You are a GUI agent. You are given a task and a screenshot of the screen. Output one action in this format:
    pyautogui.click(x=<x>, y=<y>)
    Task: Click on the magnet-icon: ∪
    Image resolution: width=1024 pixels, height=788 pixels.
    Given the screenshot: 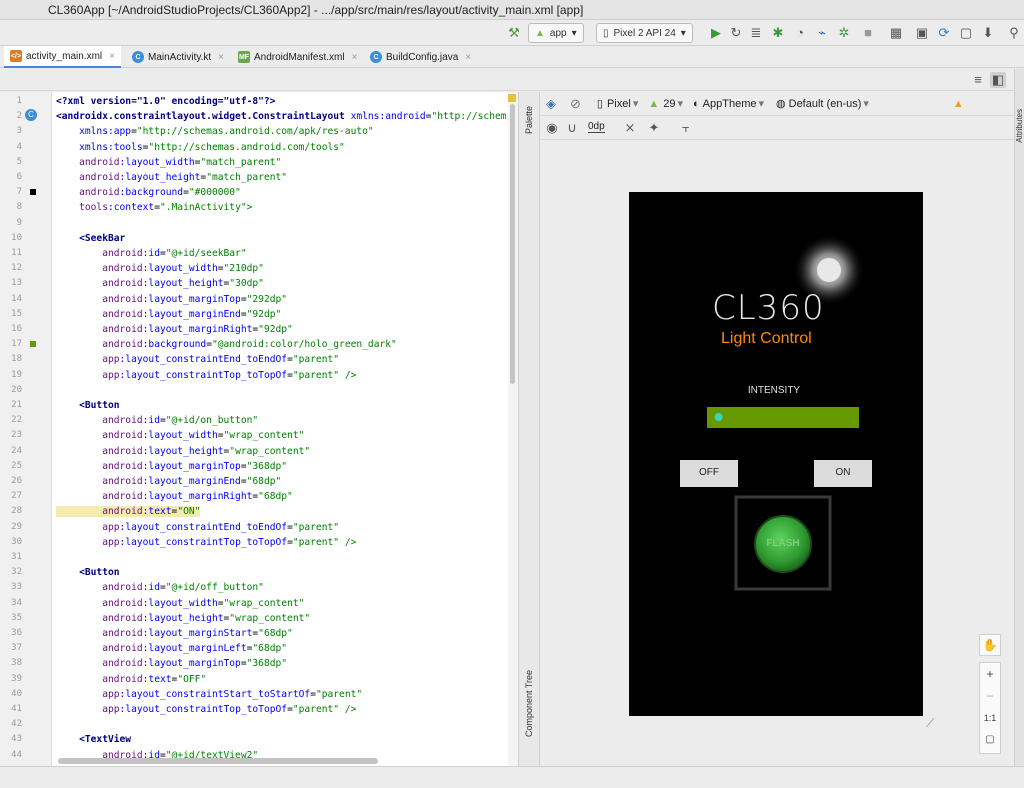 What is the action you would take?
    pyautogui.click(x=572, y=128)
    